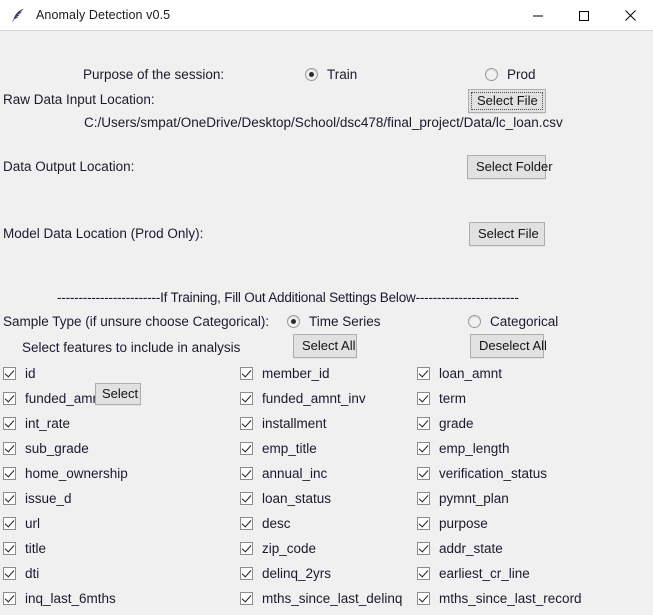 Image resolution: width=653 pixels, height=615 pixels. I want to click on radio-time-series-label: Time Series, so click(345, 321).